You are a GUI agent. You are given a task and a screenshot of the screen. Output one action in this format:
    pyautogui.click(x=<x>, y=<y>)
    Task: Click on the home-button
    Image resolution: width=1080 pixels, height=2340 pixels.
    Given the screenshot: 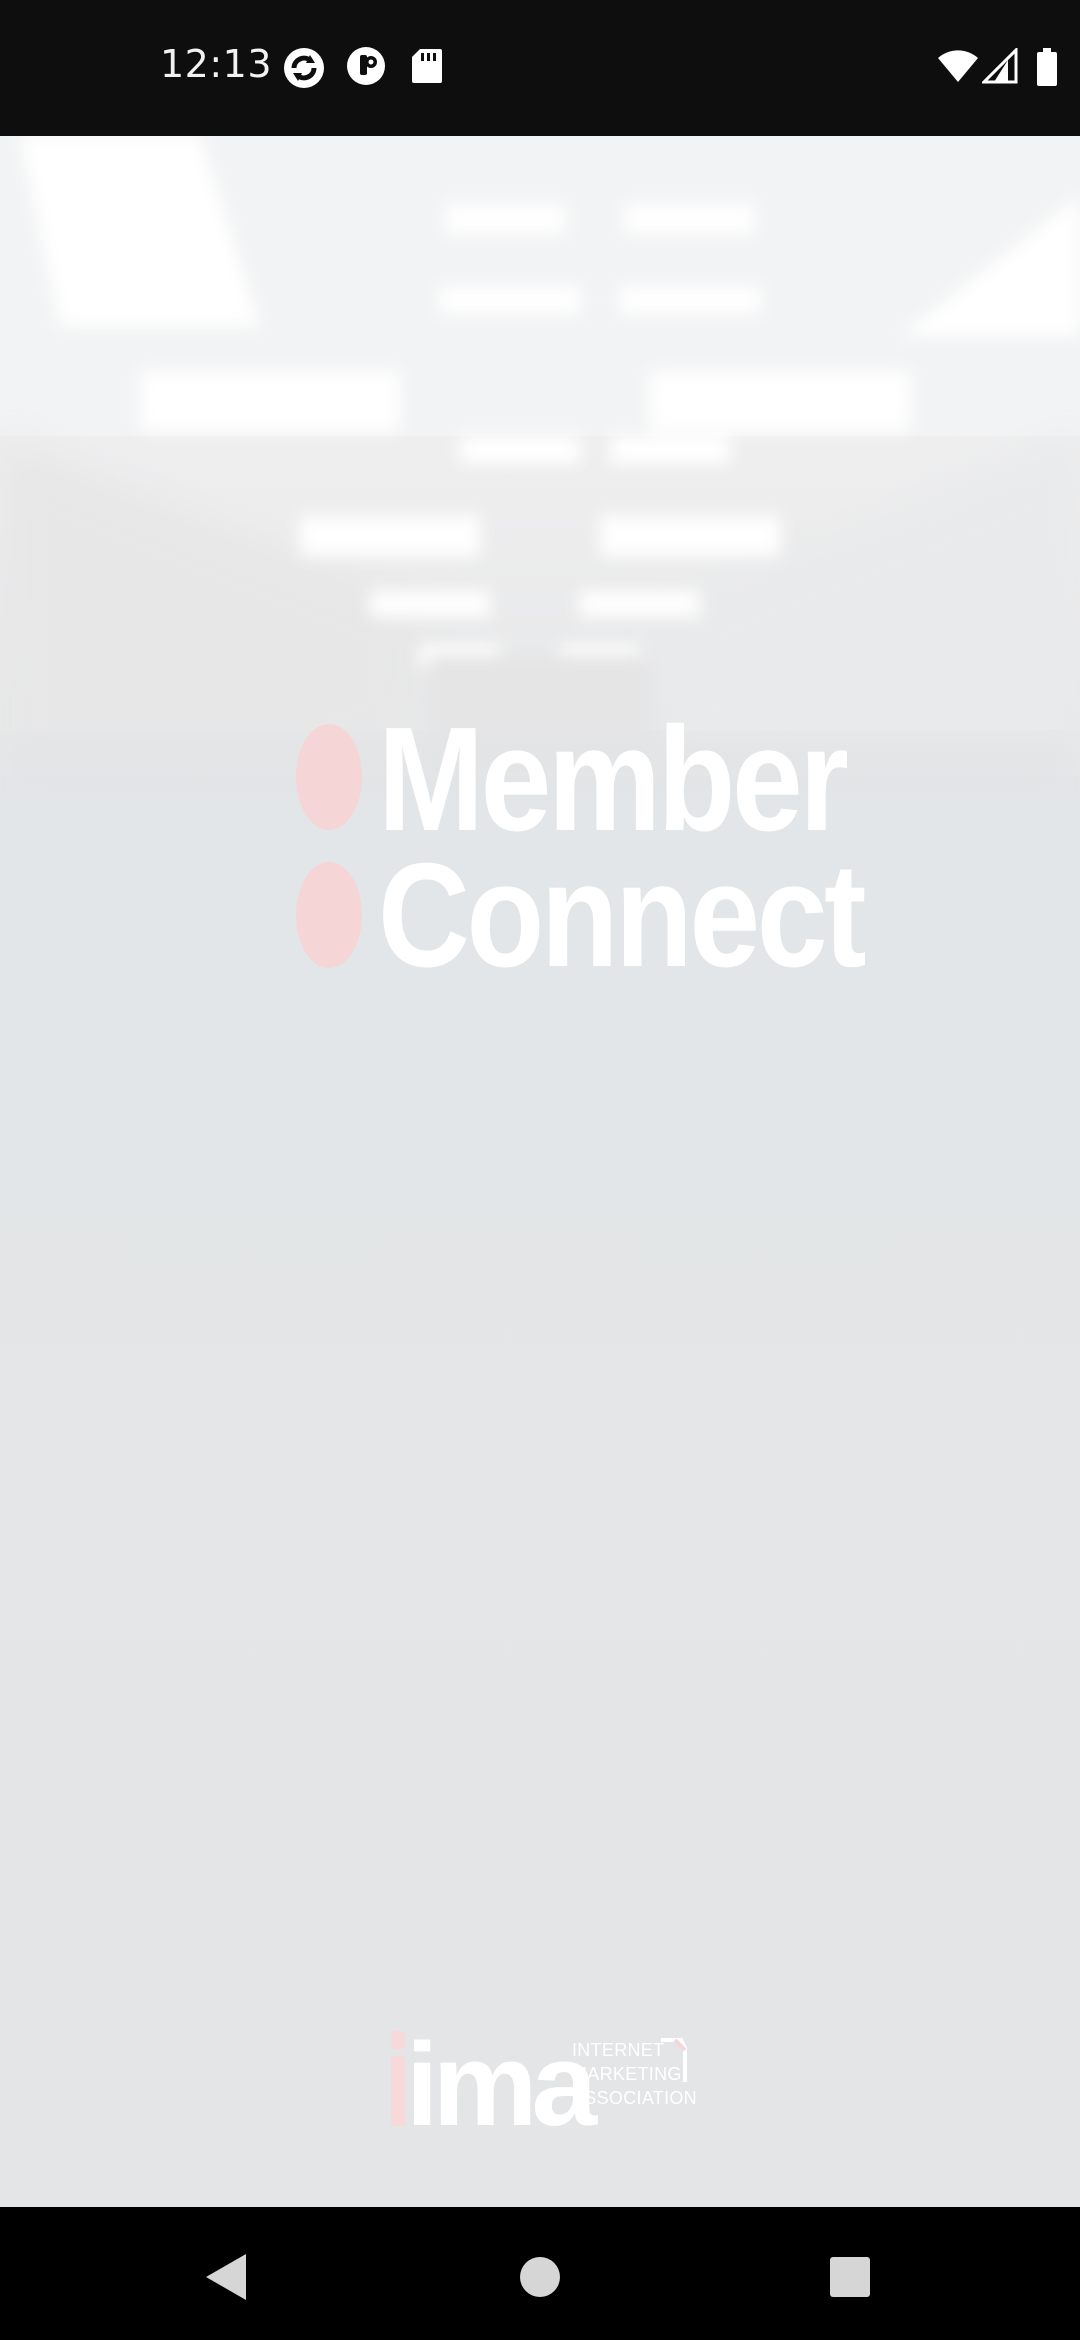 What is the action you would take?
    pyautogui.click(x=540, y=2277)
    